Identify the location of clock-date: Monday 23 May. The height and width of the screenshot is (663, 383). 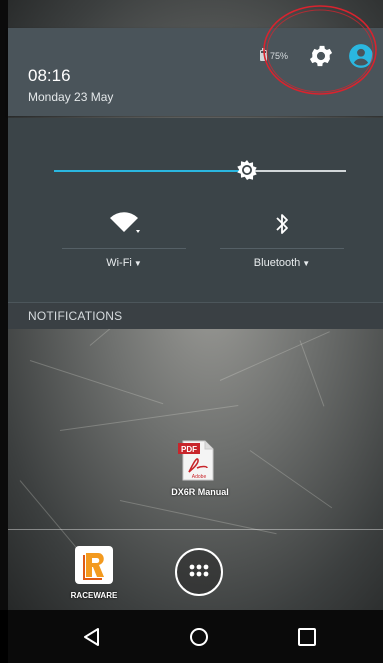
(71, 97).